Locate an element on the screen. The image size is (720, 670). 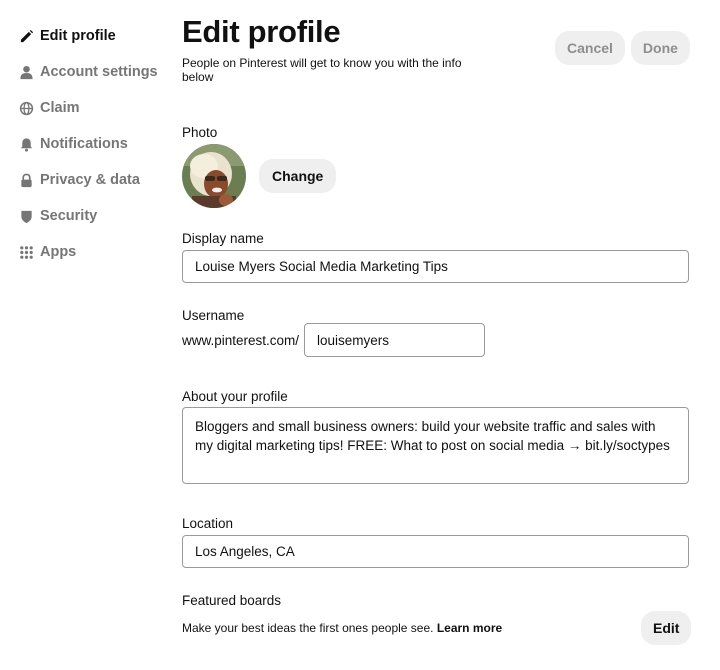
grid-icon is located at coordinates (26, 252).